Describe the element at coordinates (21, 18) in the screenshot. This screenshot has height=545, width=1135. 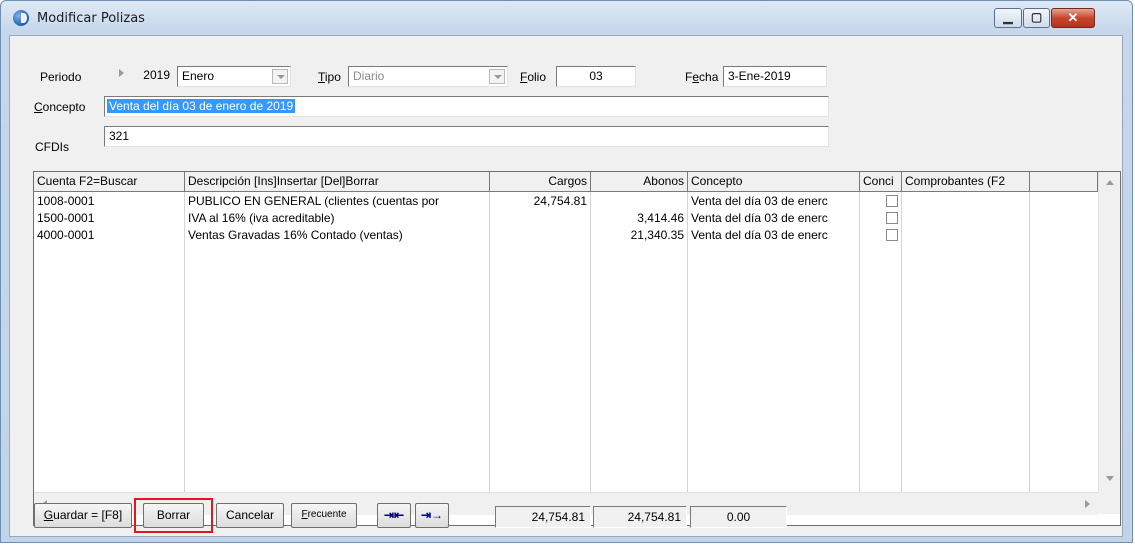
I see `app-icon` at that location.